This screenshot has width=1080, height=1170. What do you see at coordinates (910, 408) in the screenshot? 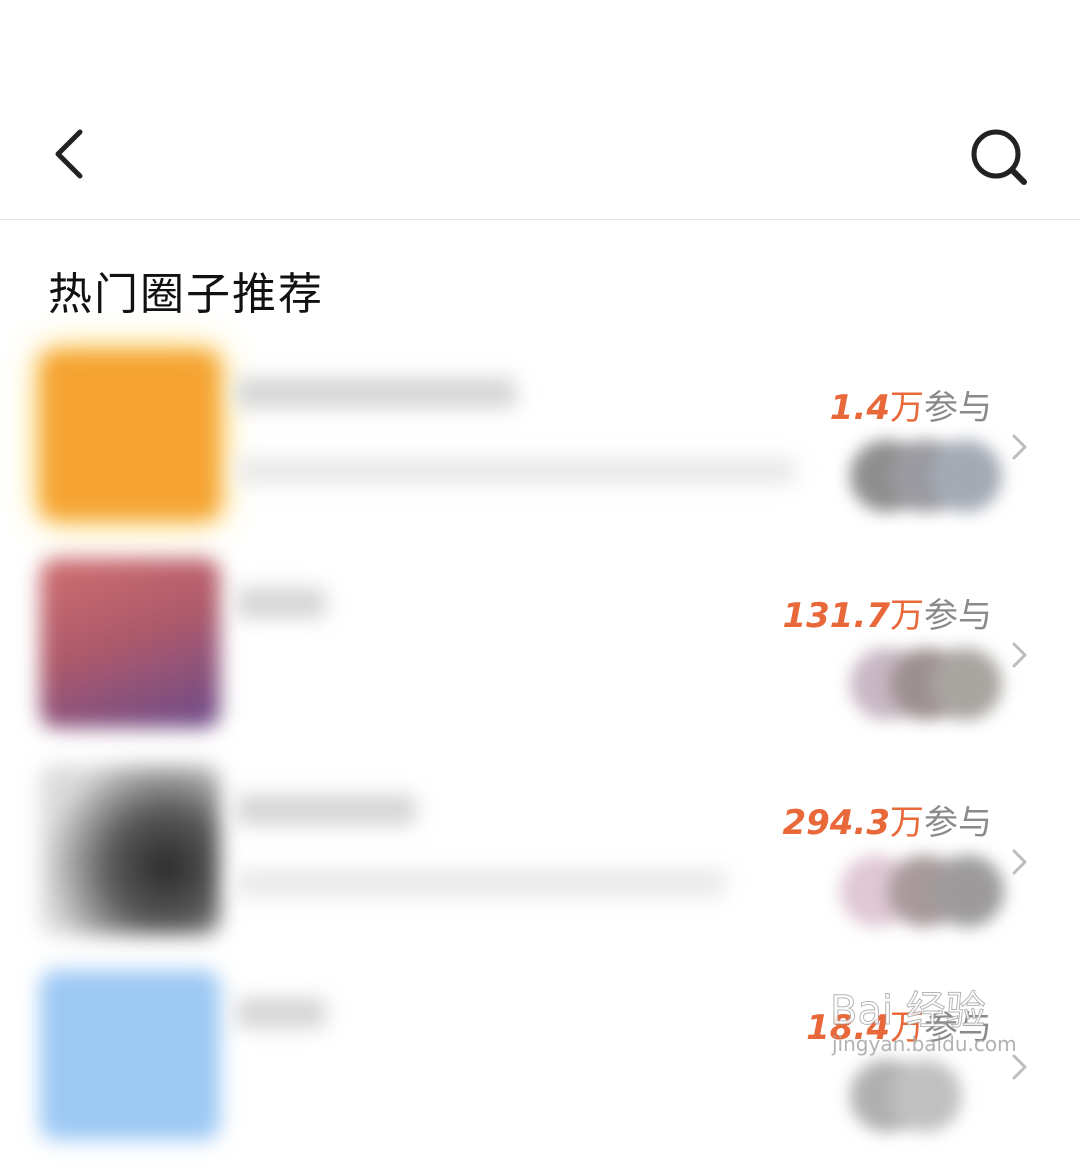
I see `participant-count: 1.4万参与` at bounding box center [910, 408].